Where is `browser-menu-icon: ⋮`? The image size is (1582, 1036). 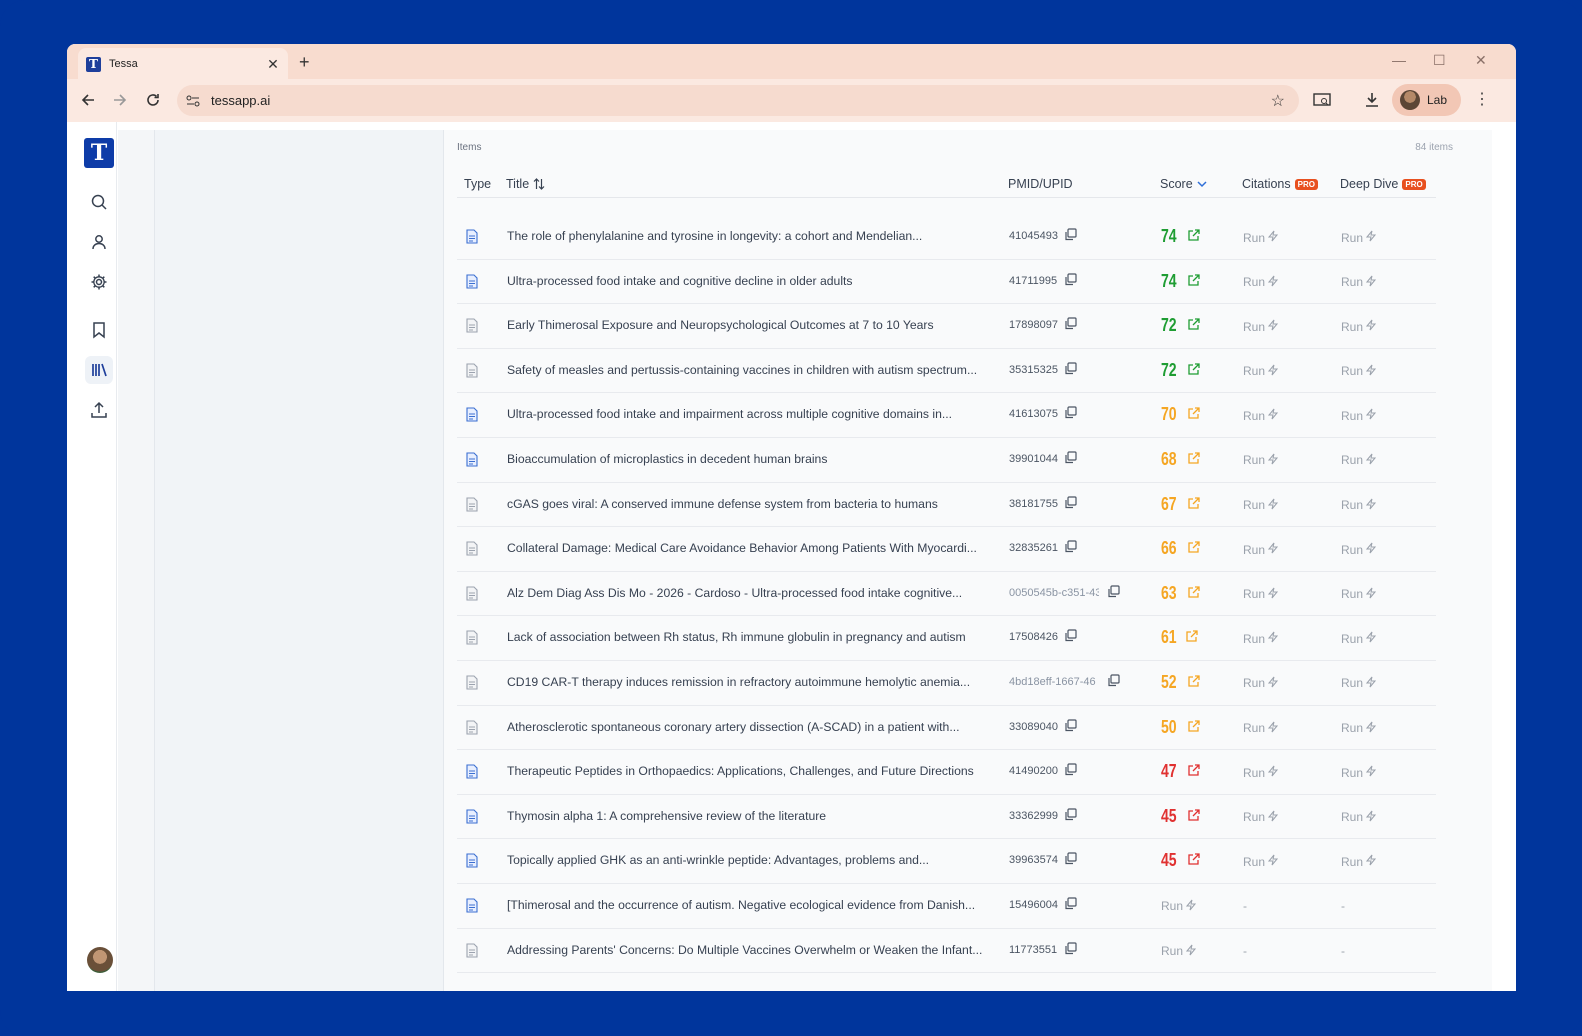
browser-menu-icon: ⋮ is located at coordinates (1482, 99).